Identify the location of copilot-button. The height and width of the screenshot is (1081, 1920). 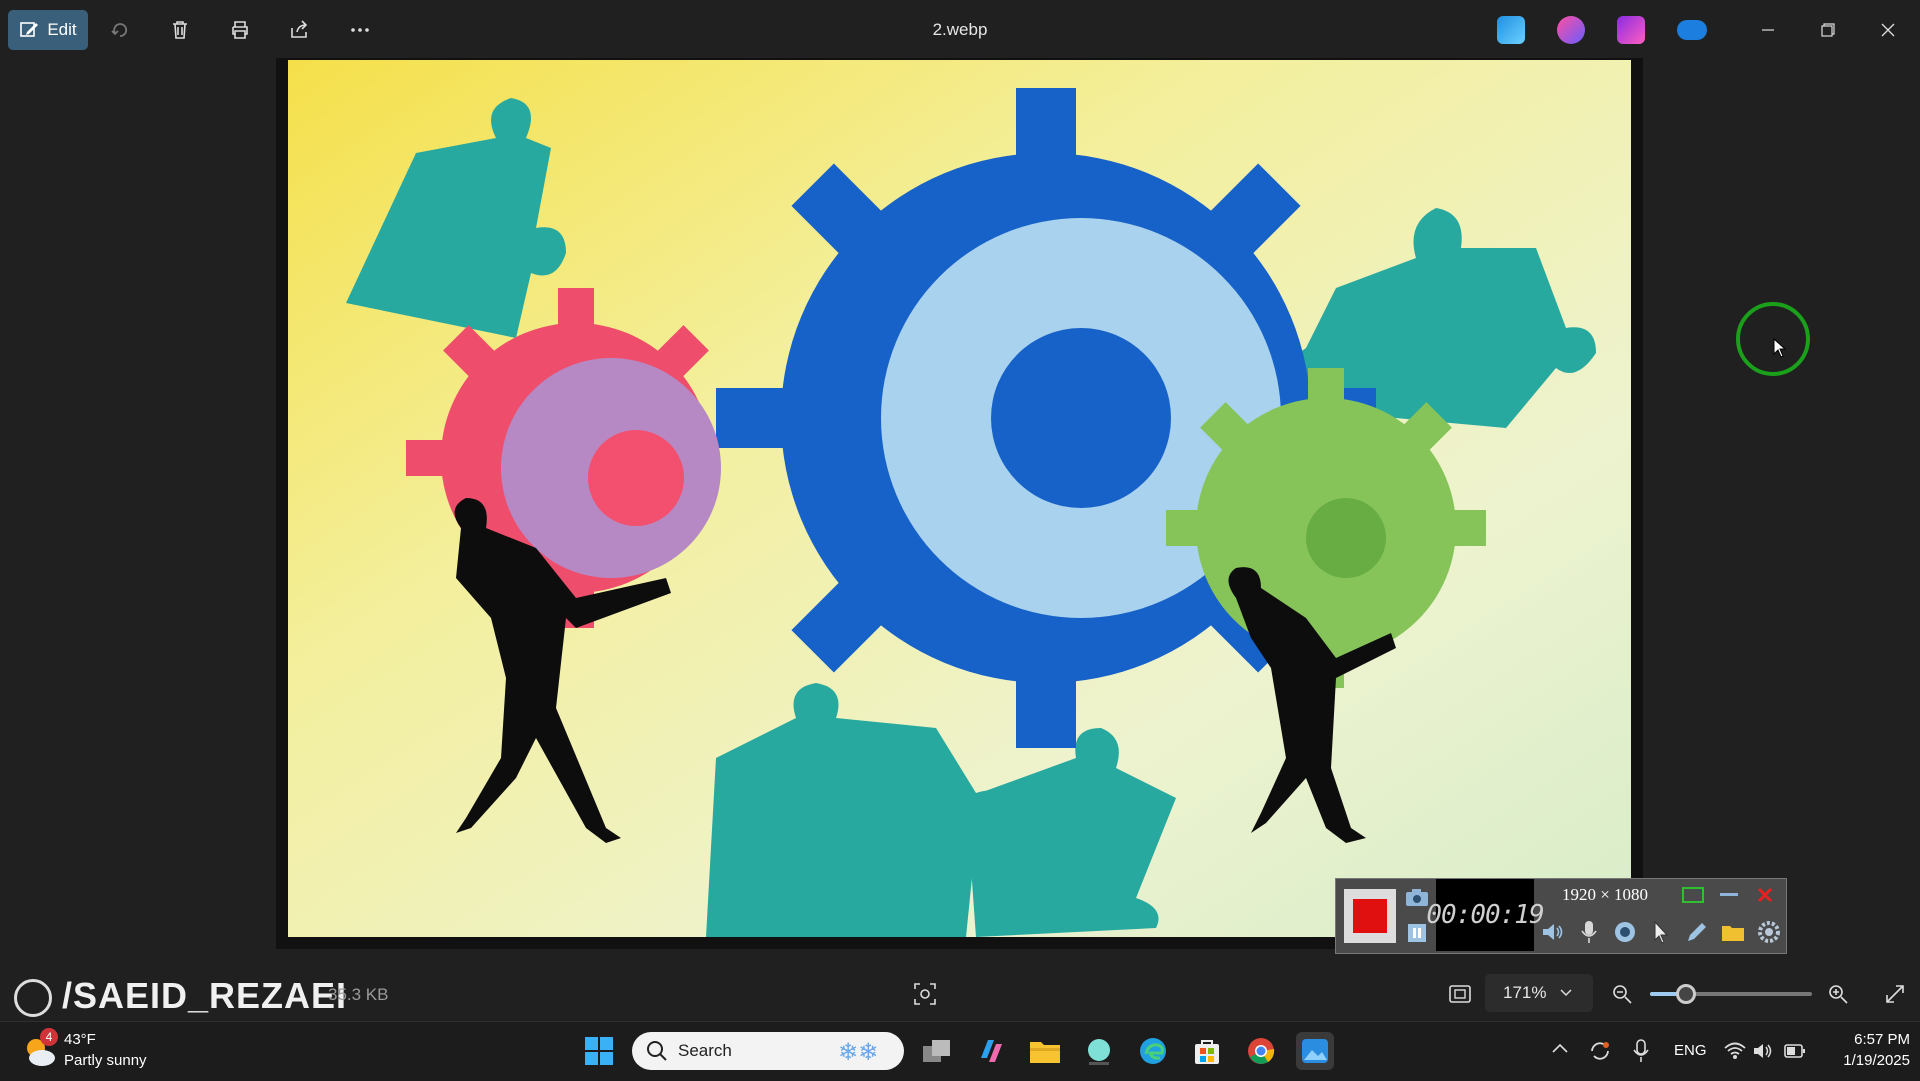
(991, 1051).